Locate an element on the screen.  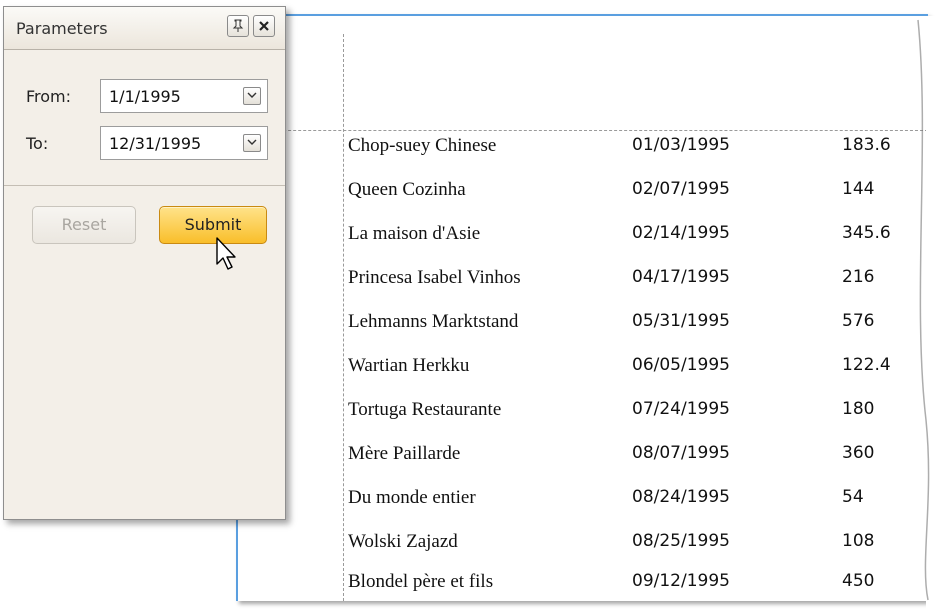
to-label: To: is located at coordinates (37, 143).